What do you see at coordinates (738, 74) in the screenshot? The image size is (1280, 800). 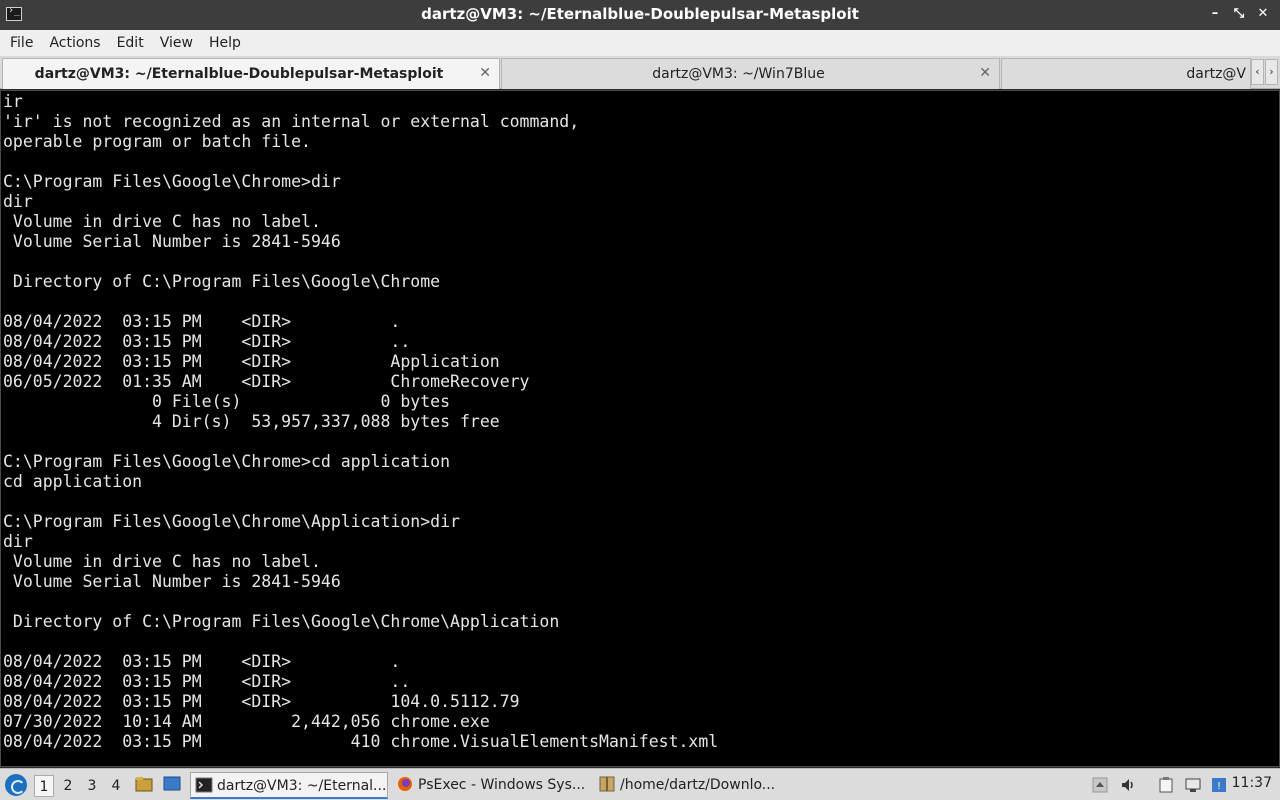 I see `tab-label: dartz@VM3: ~/Win7Blue` at bounding box center [738, 74].